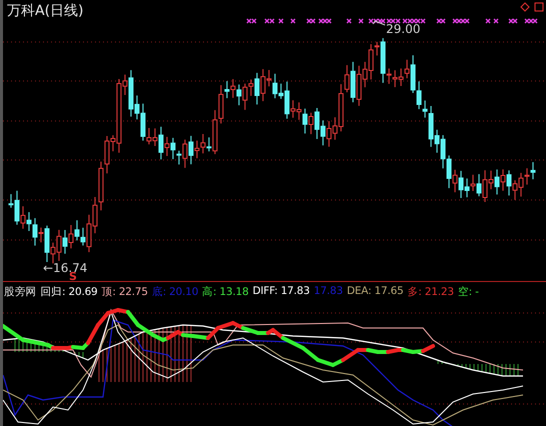 Image resolution: width=546 pixels, height=426 pixels. What do you see at coordinates (45, 11) in the screenshot?
I see `chart-title: 万科A(日线)` at bounding box center [45, 11].